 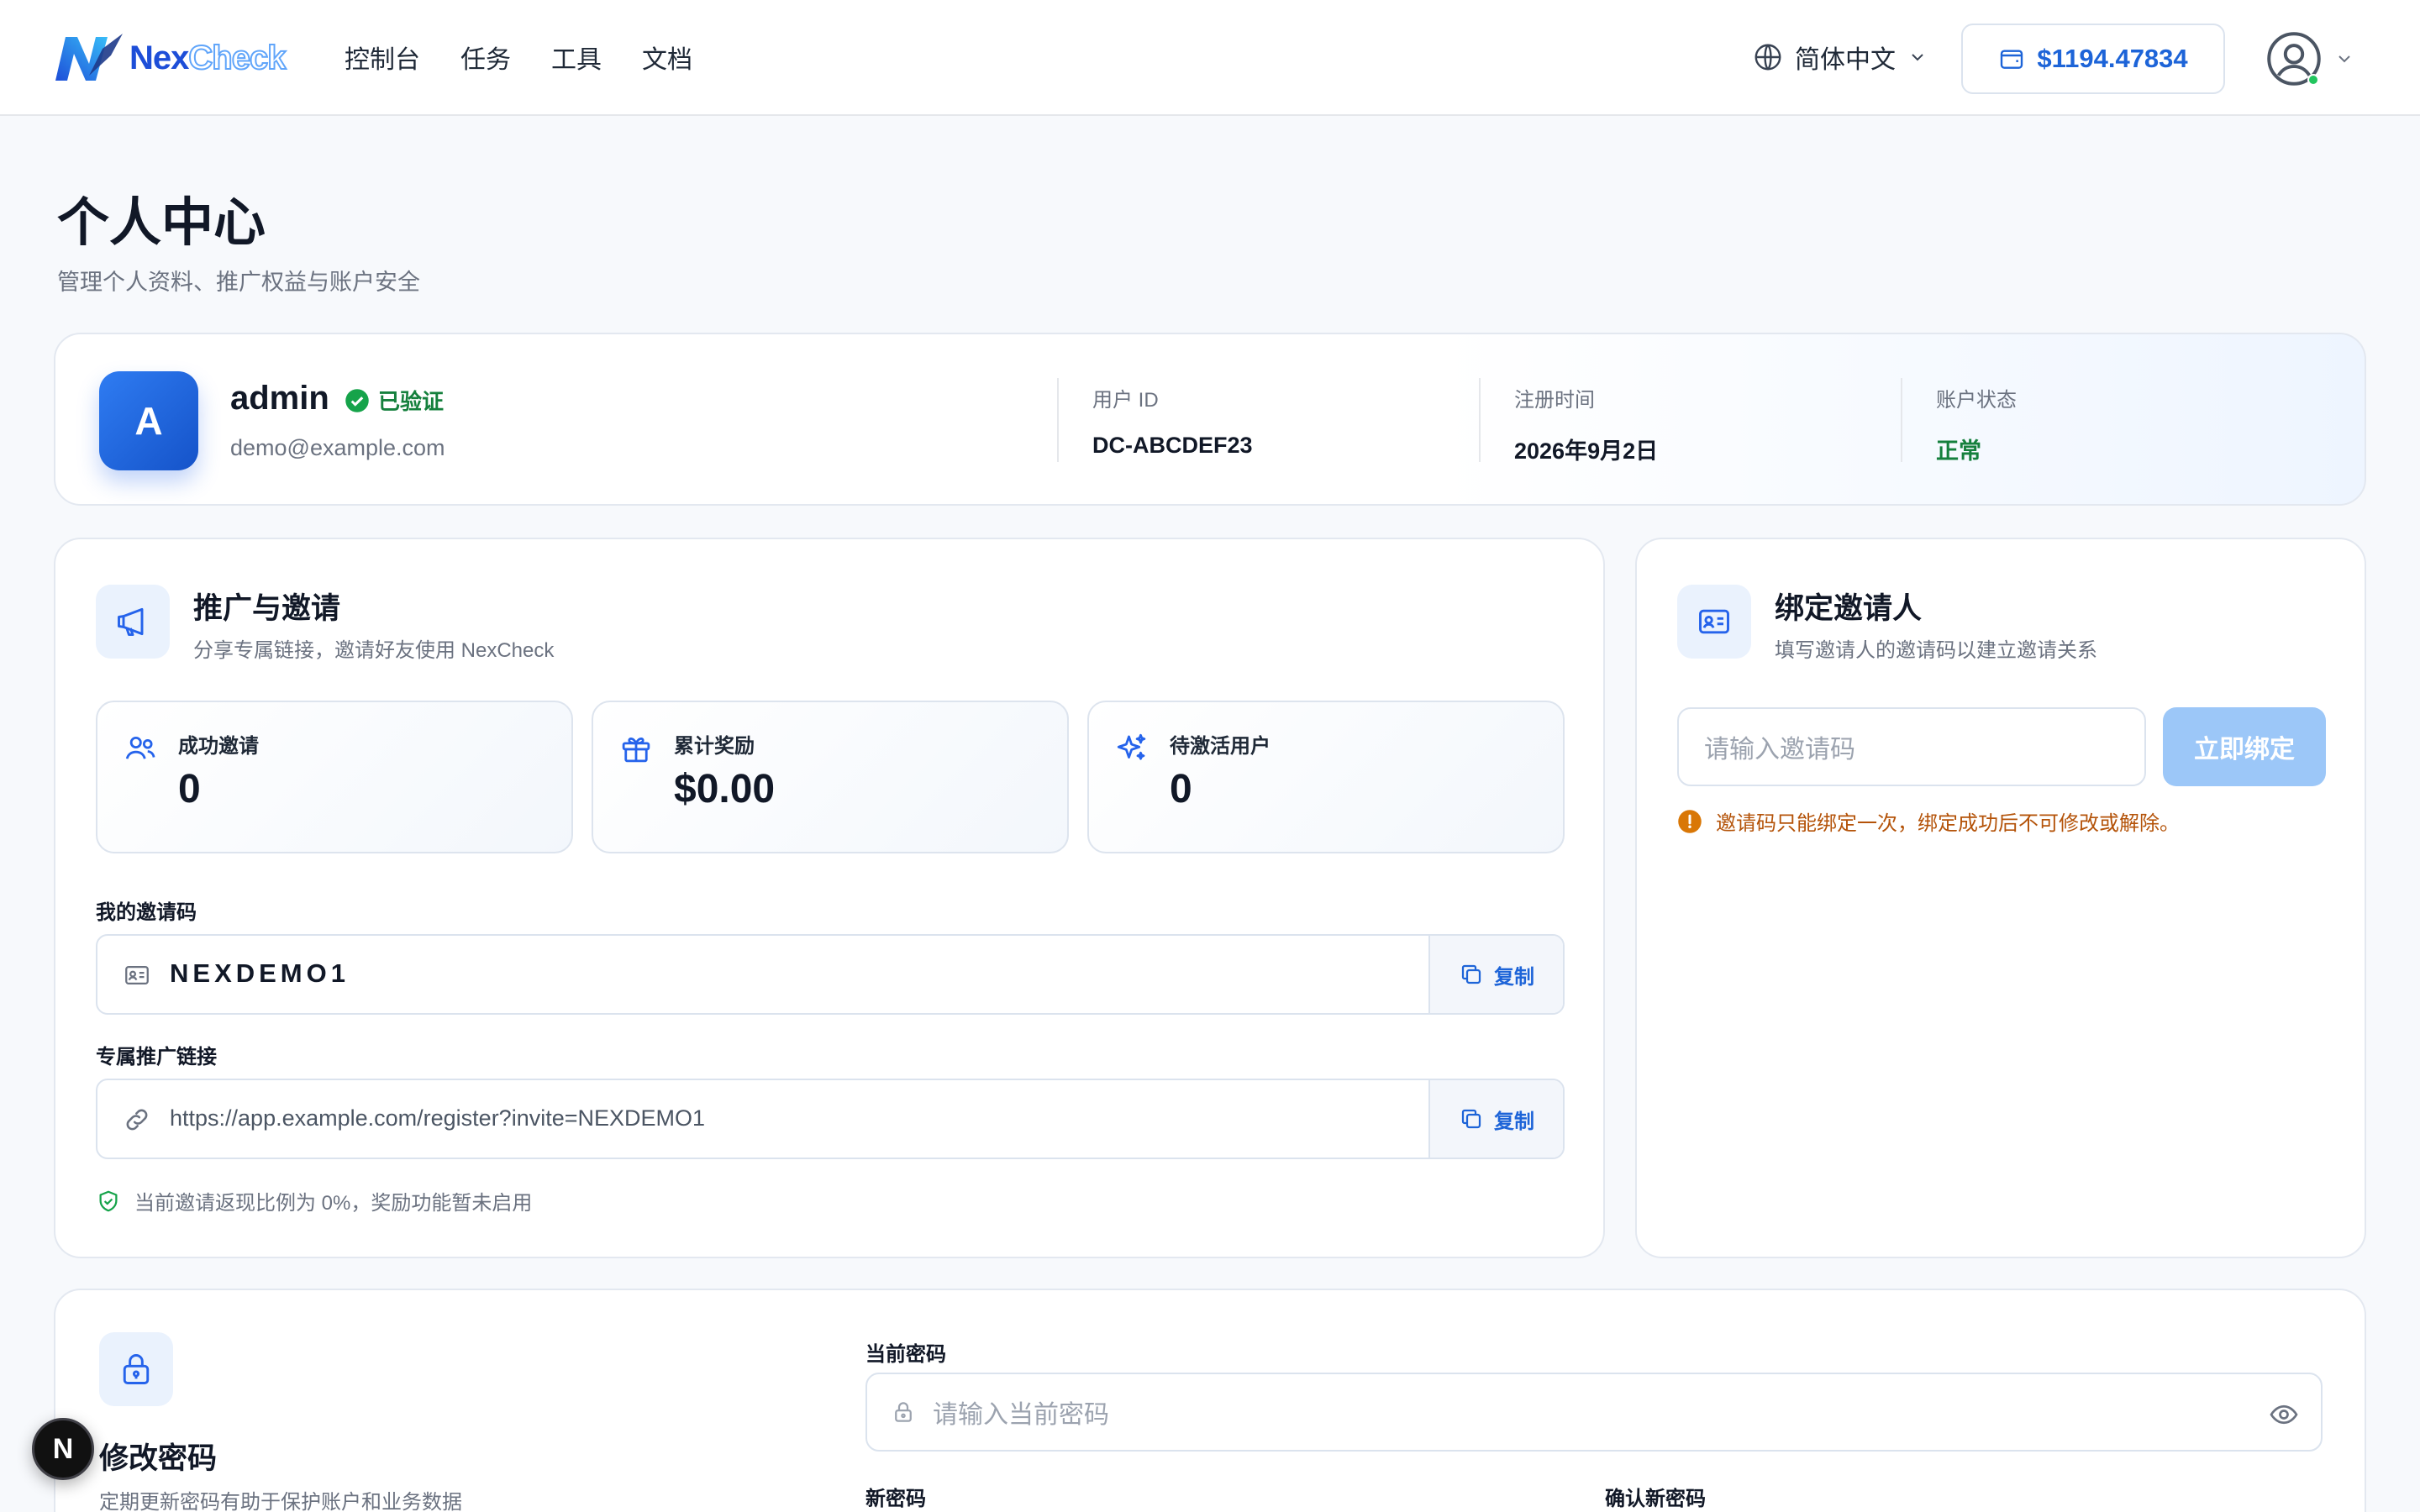 I want to click on stat-label: 累计奖励, so click(x=714, y=746).